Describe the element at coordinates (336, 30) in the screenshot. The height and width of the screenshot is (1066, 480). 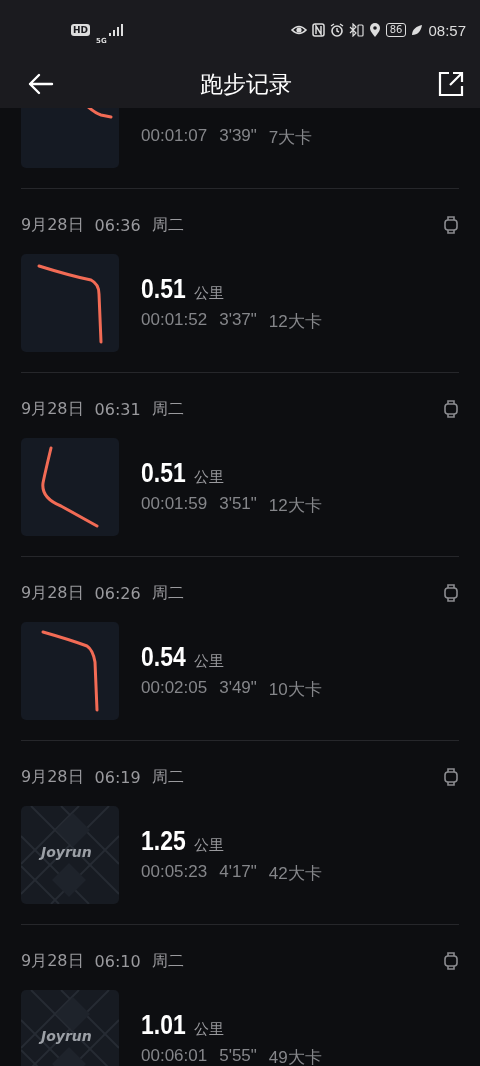
I see `alarm-icon` at that location.